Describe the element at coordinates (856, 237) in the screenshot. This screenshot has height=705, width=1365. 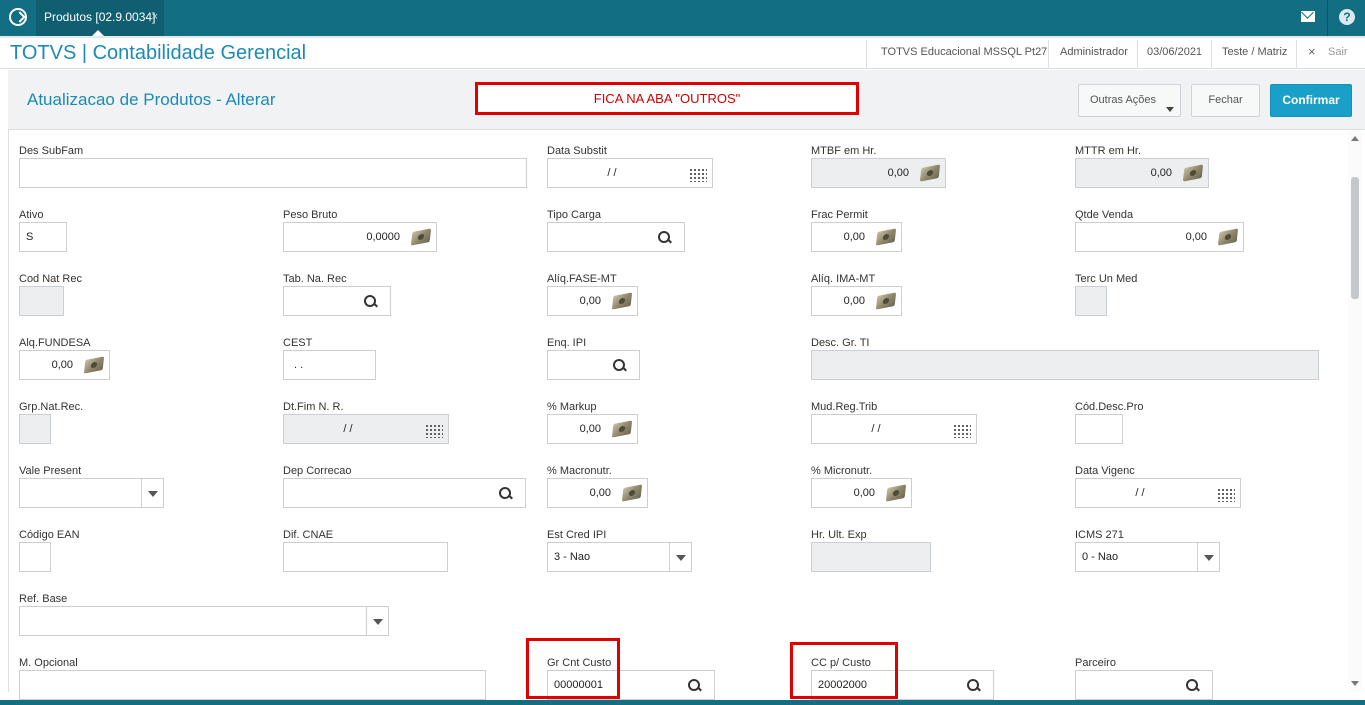
I see `frac-permit-input: 0,00` at that location.